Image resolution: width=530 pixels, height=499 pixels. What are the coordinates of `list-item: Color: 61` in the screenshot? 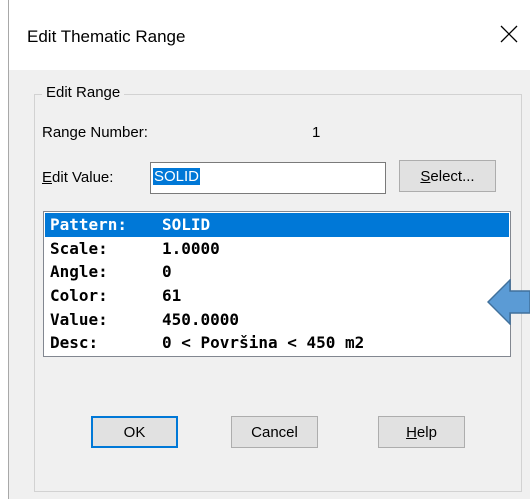 It's located at (277, 296).